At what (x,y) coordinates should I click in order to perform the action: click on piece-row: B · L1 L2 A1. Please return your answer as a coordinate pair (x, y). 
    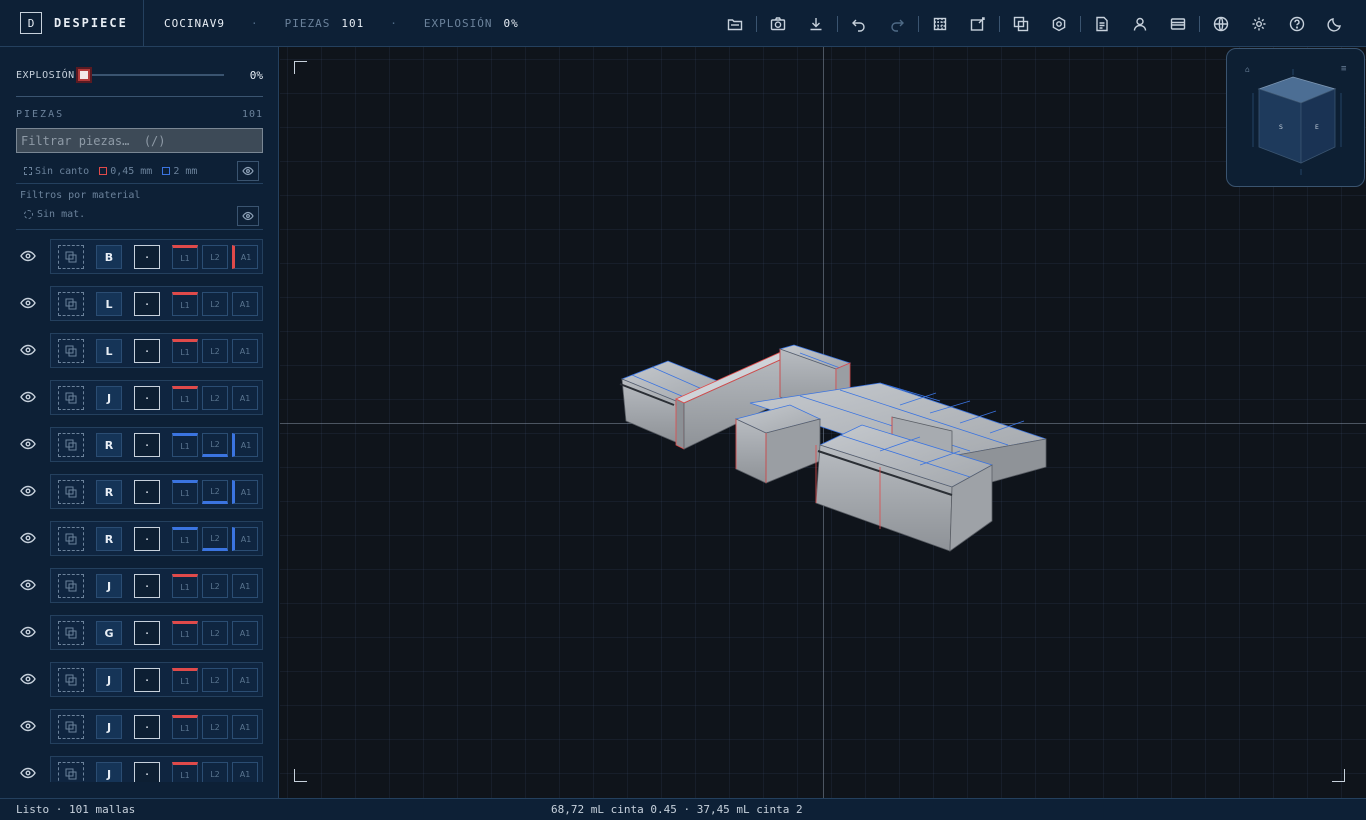
    Looking at the image, I should click on (139, 260).